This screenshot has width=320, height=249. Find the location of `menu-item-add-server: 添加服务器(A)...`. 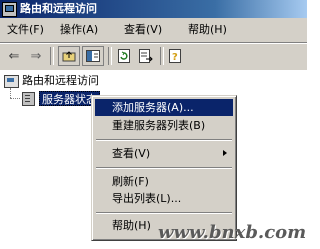

menu-item-add-server: 添加服务器(A)... is located at coordinates (164, 107).